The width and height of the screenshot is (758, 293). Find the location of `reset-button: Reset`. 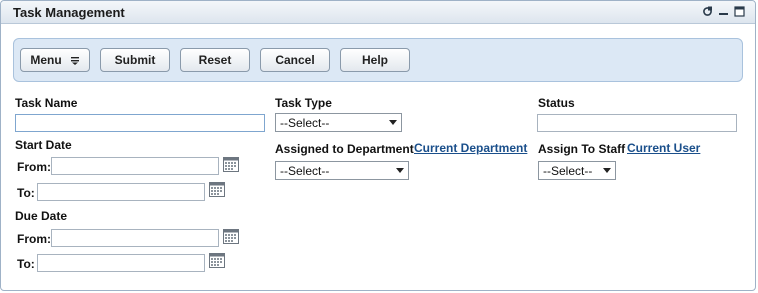

reset-button: Reset is located at coordinates (215, 60).